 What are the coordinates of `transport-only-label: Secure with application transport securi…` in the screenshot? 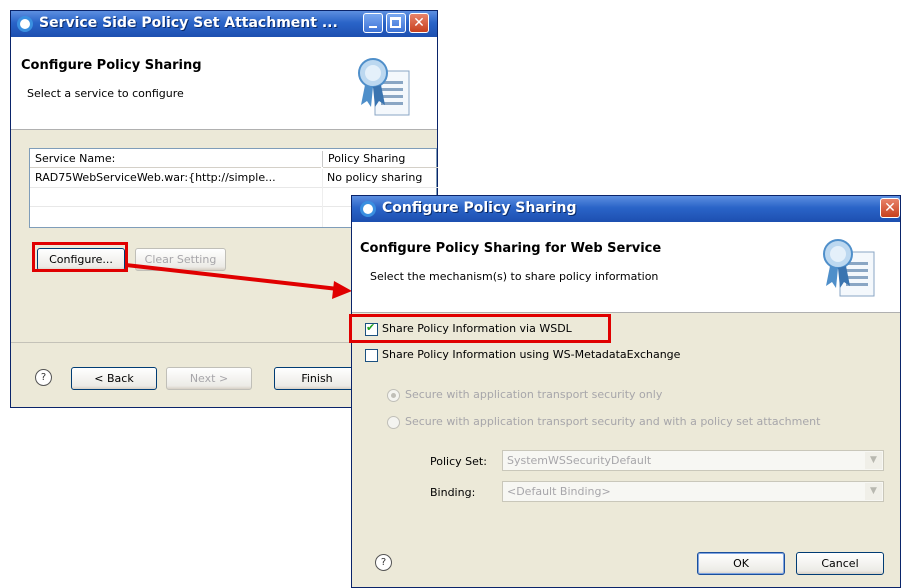 It's located at (533, 394).